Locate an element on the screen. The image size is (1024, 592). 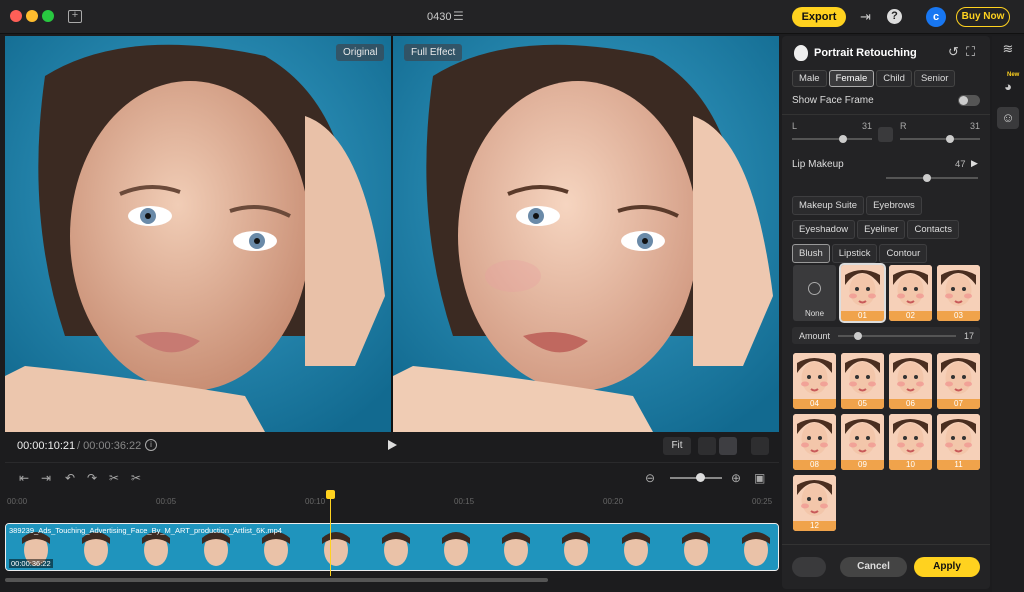
preset-thumb: 10 is located at coordinates (910, 442).